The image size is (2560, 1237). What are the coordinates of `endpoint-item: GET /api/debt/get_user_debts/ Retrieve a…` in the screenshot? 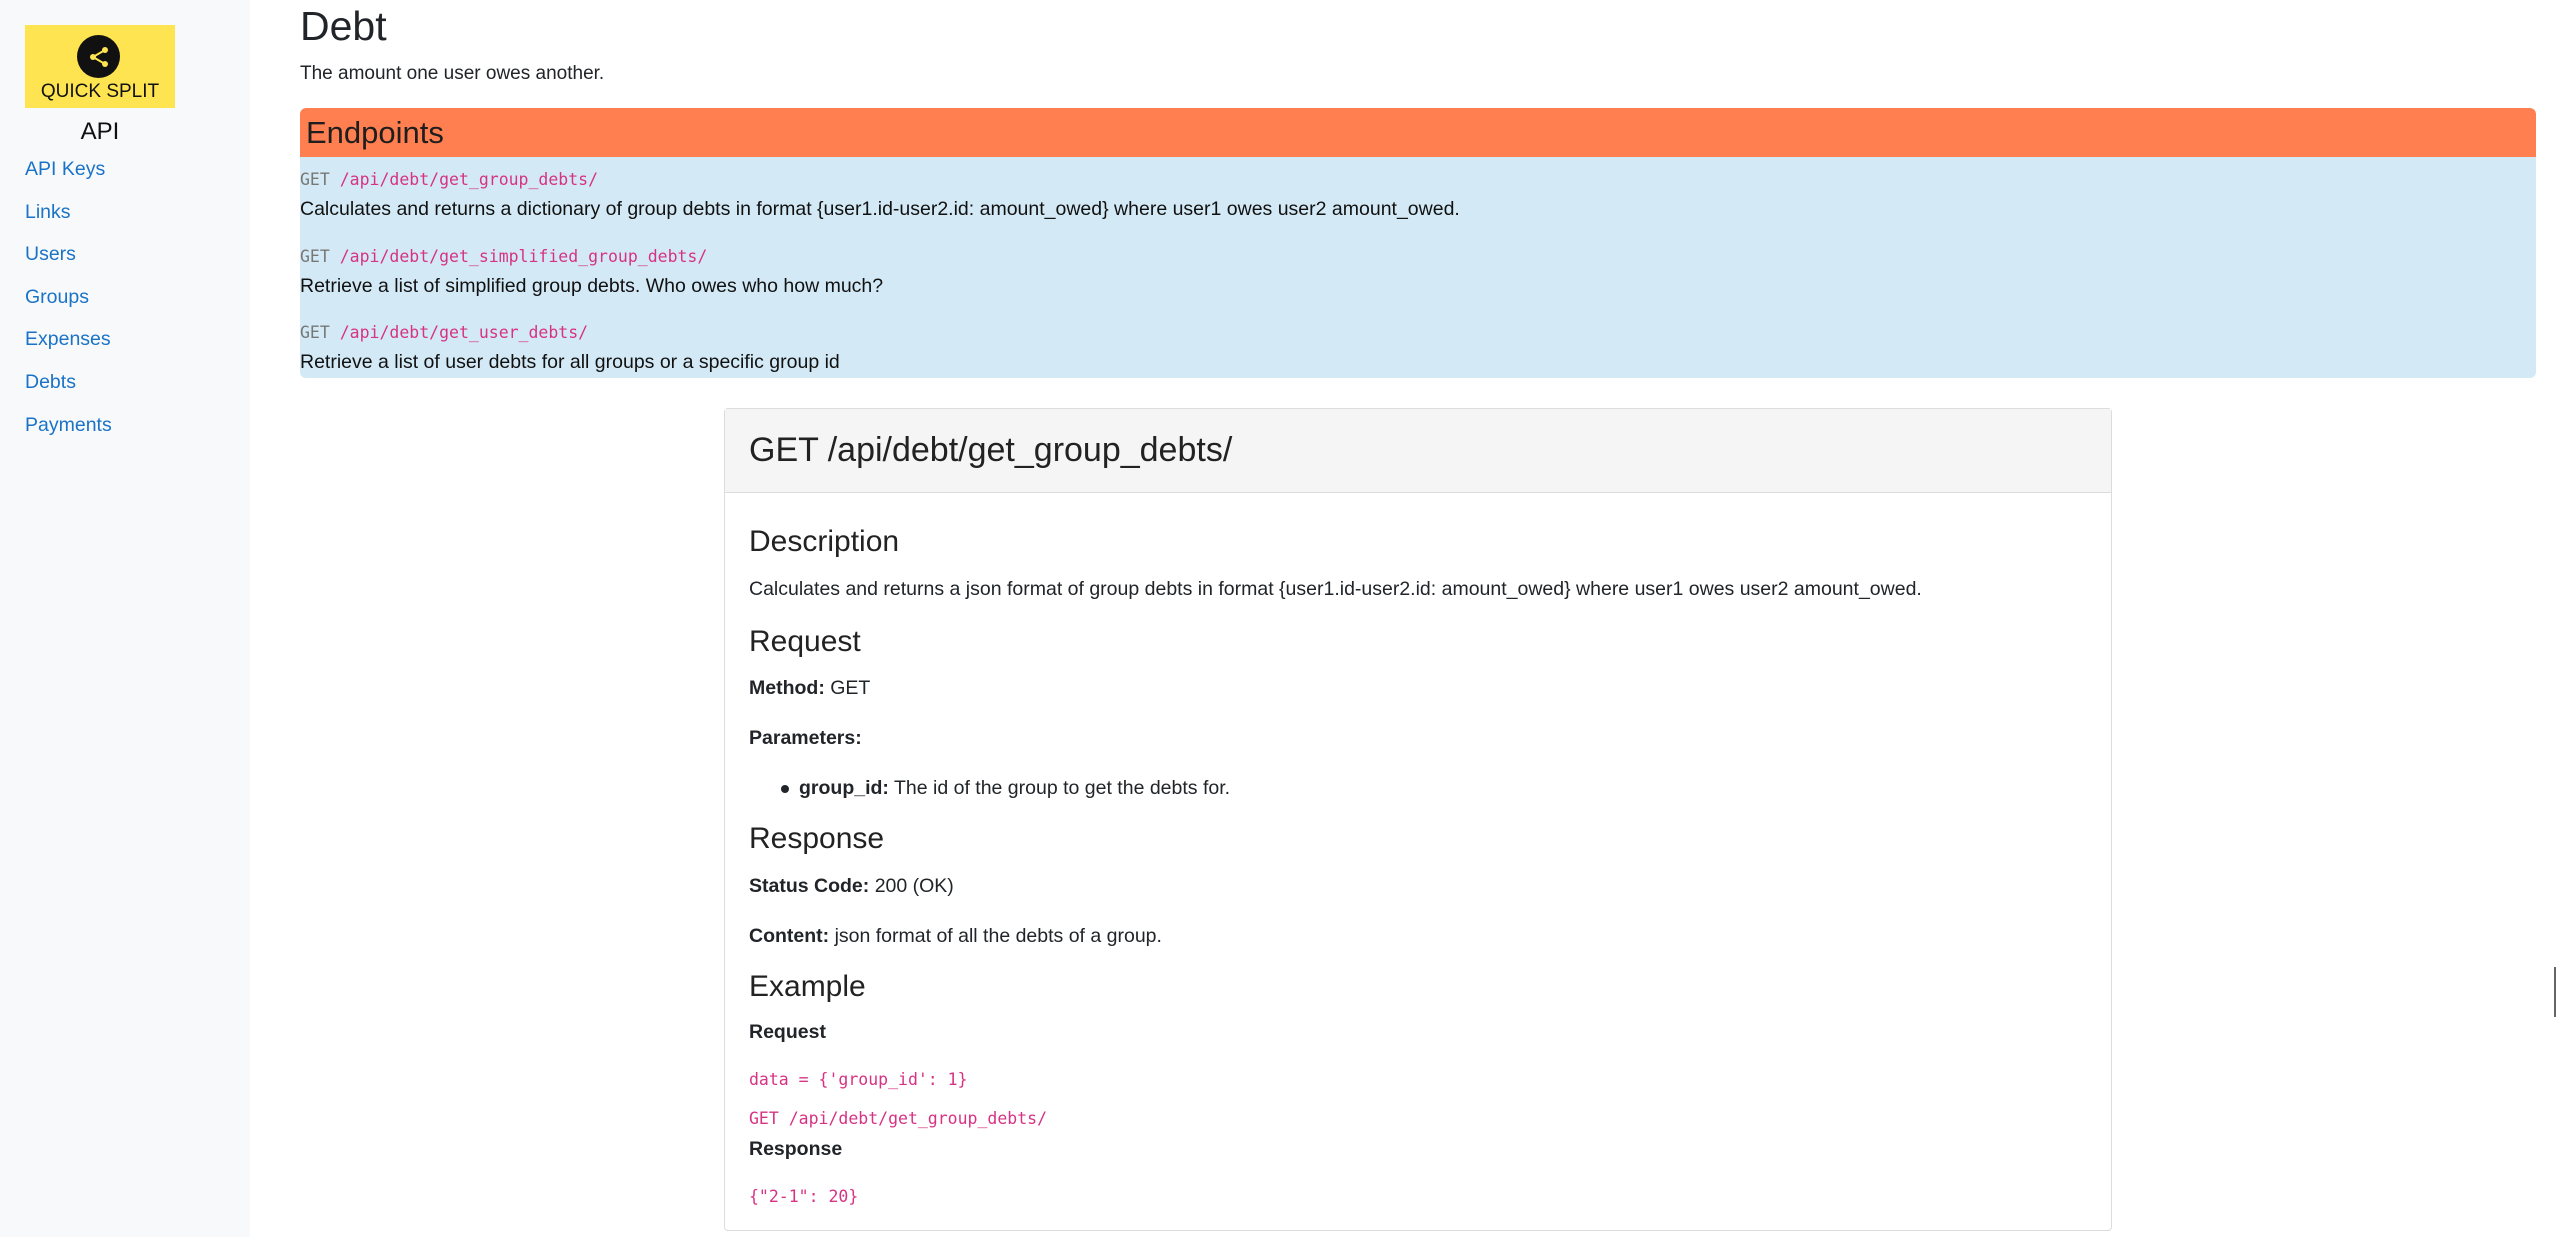 It's located at (570, 348).